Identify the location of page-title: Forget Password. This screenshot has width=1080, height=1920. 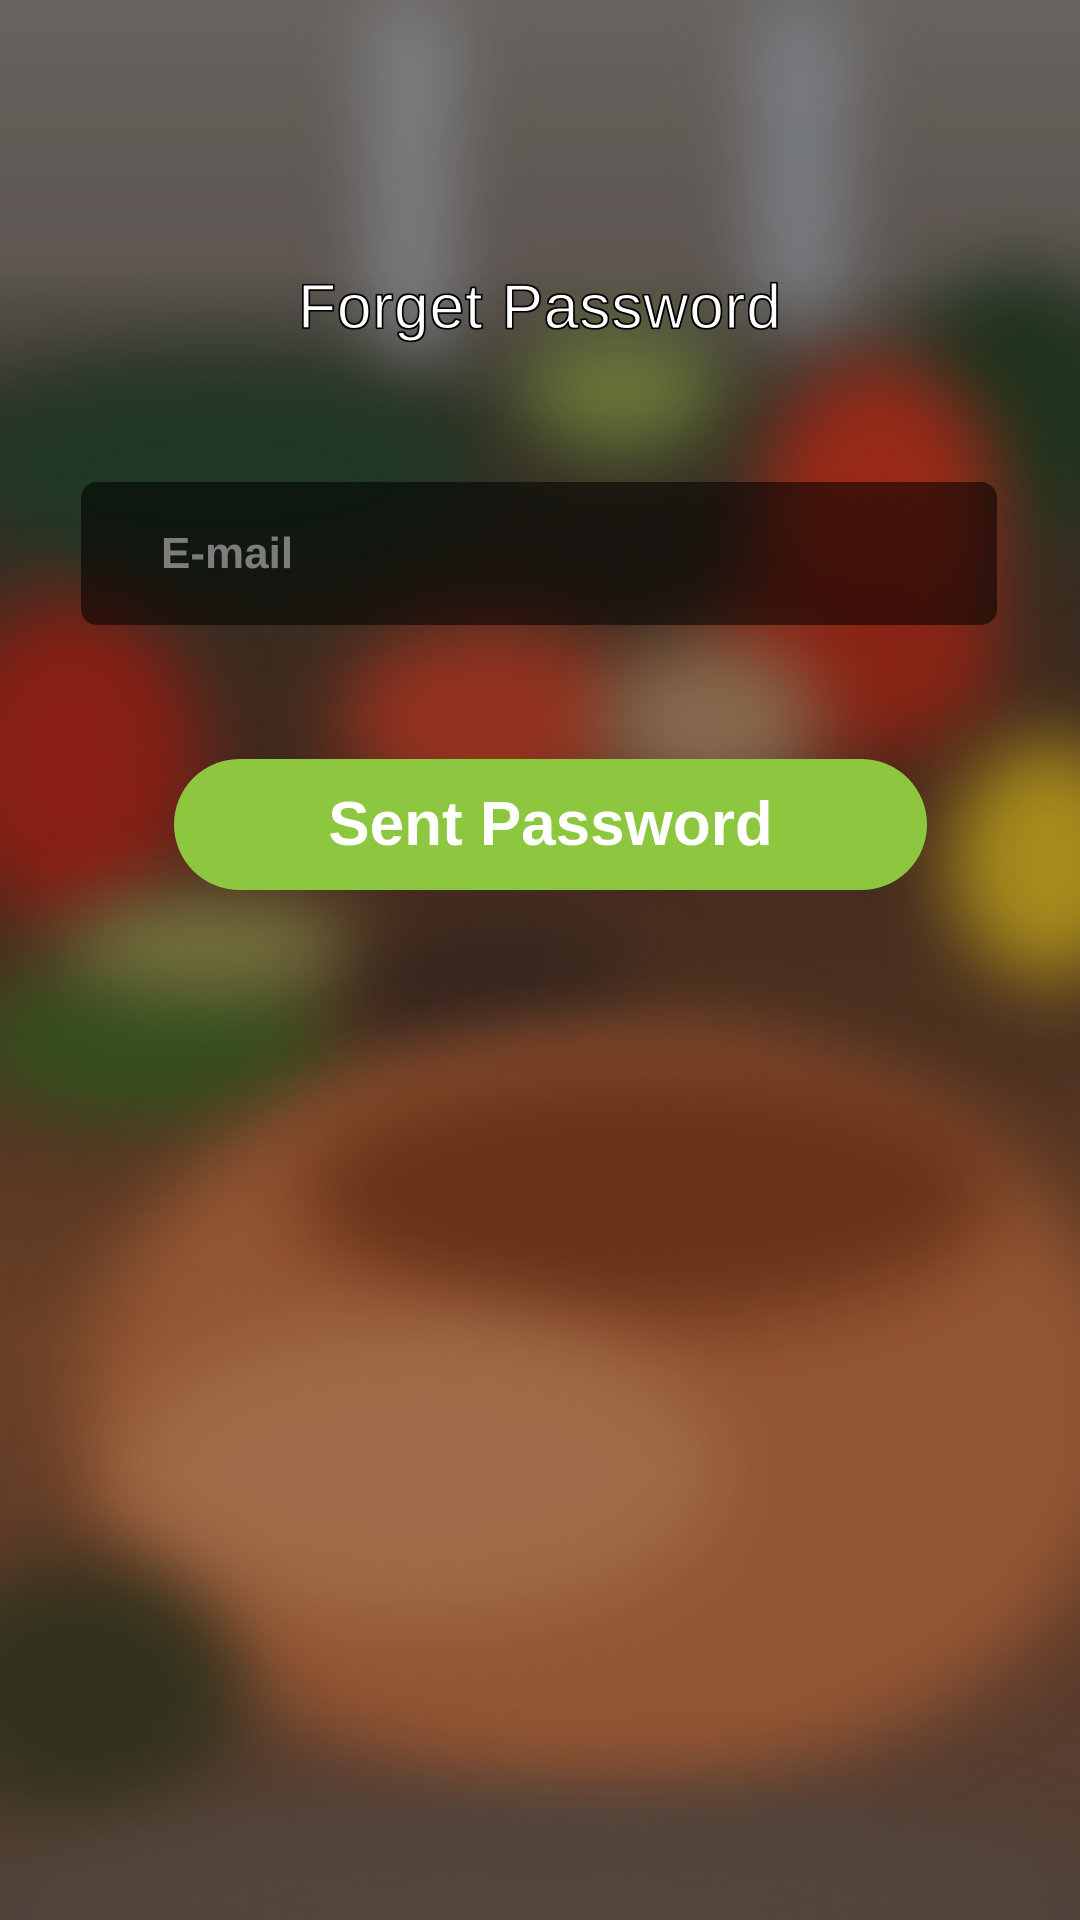
(540, 308).